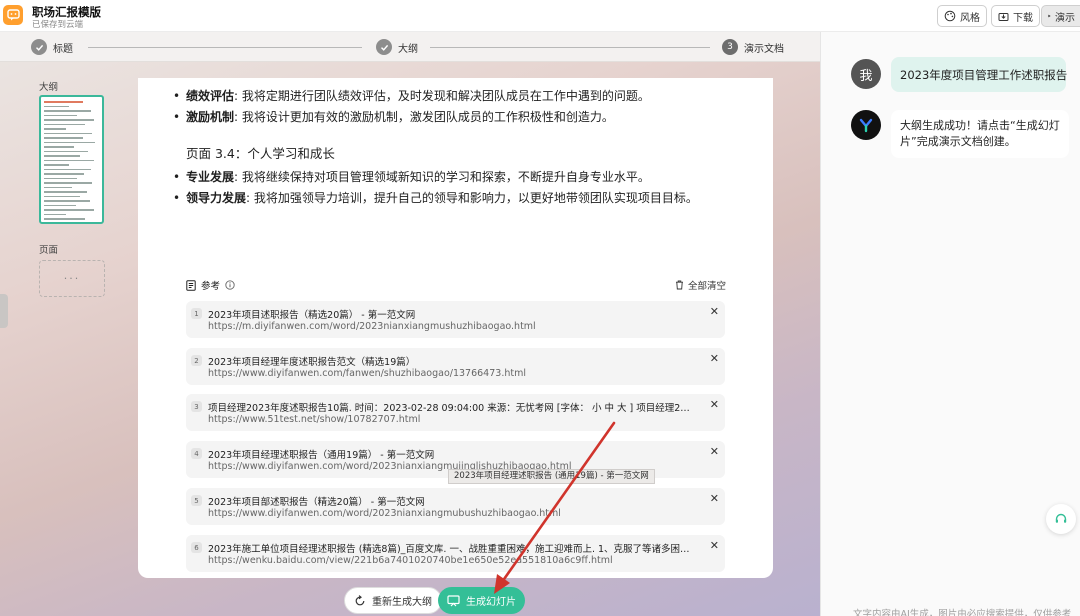  I want to click on page-placeholder: ···, so click(72, 278).